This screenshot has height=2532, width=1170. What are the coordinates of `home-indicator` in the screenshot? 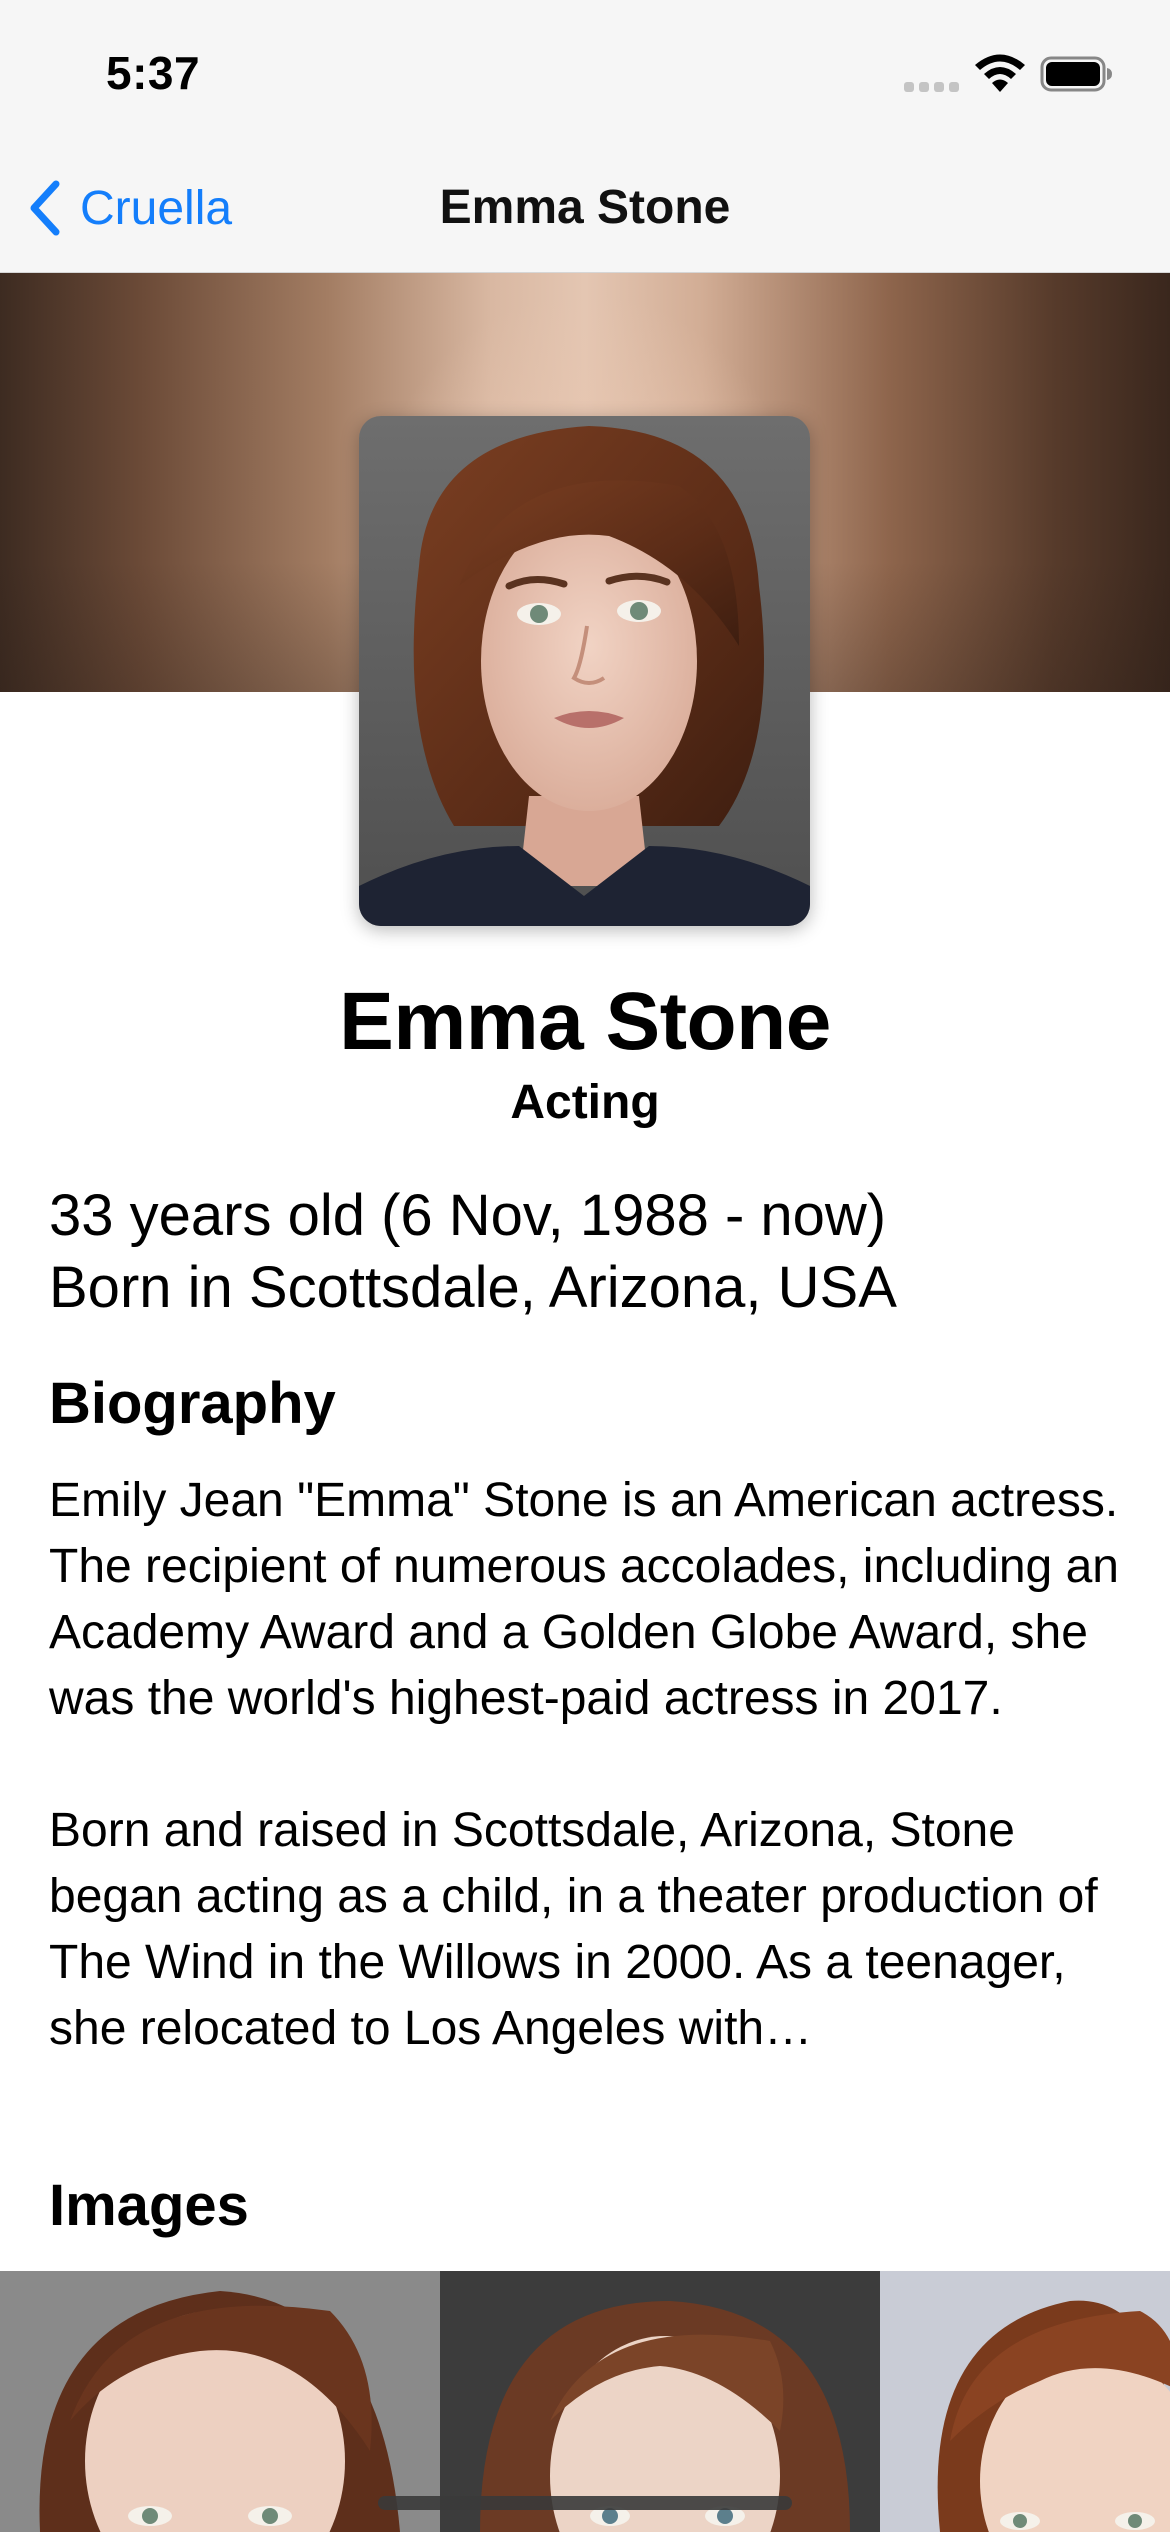 It's located at (585, 2503).